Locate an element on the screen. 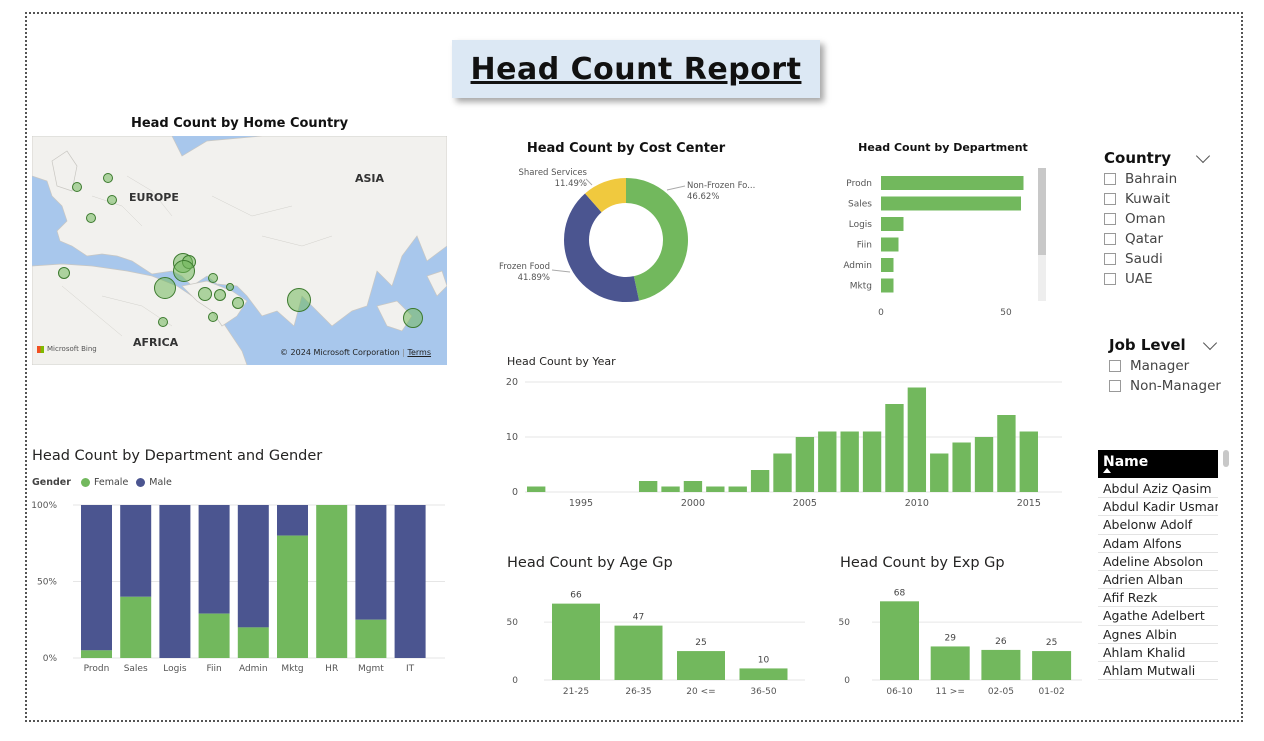 Image resolution: width=1264 pixels, height=741 pixels. name-table-row: Agnes Albin is located at coordinates (1158, 635).